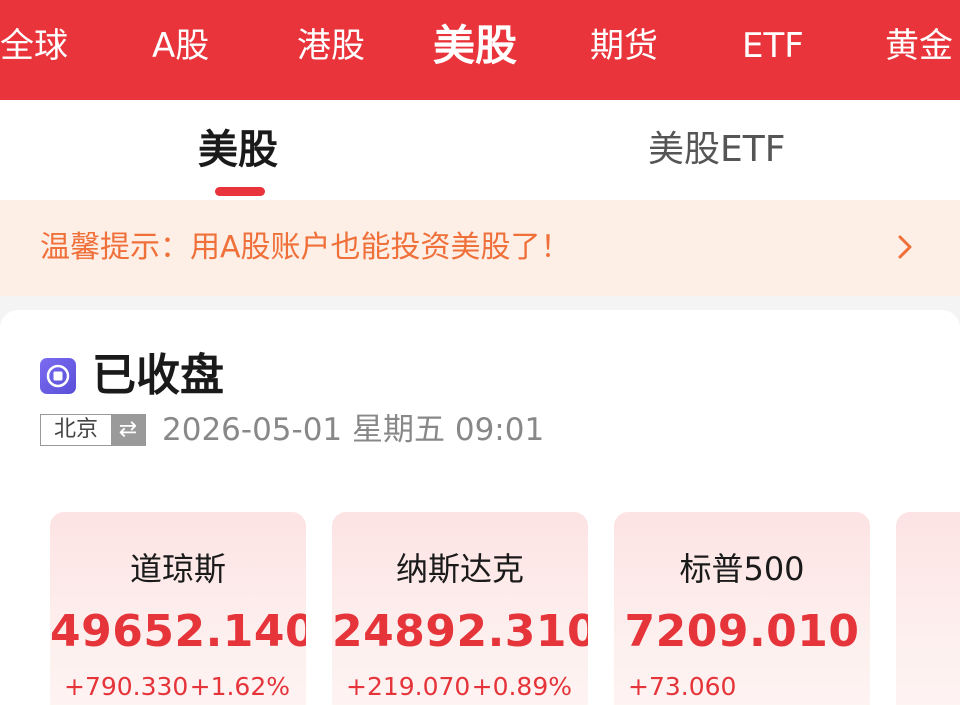 The image size is (960, 705). I want to click on nav-item-etf: ETF, so click(773, 46).